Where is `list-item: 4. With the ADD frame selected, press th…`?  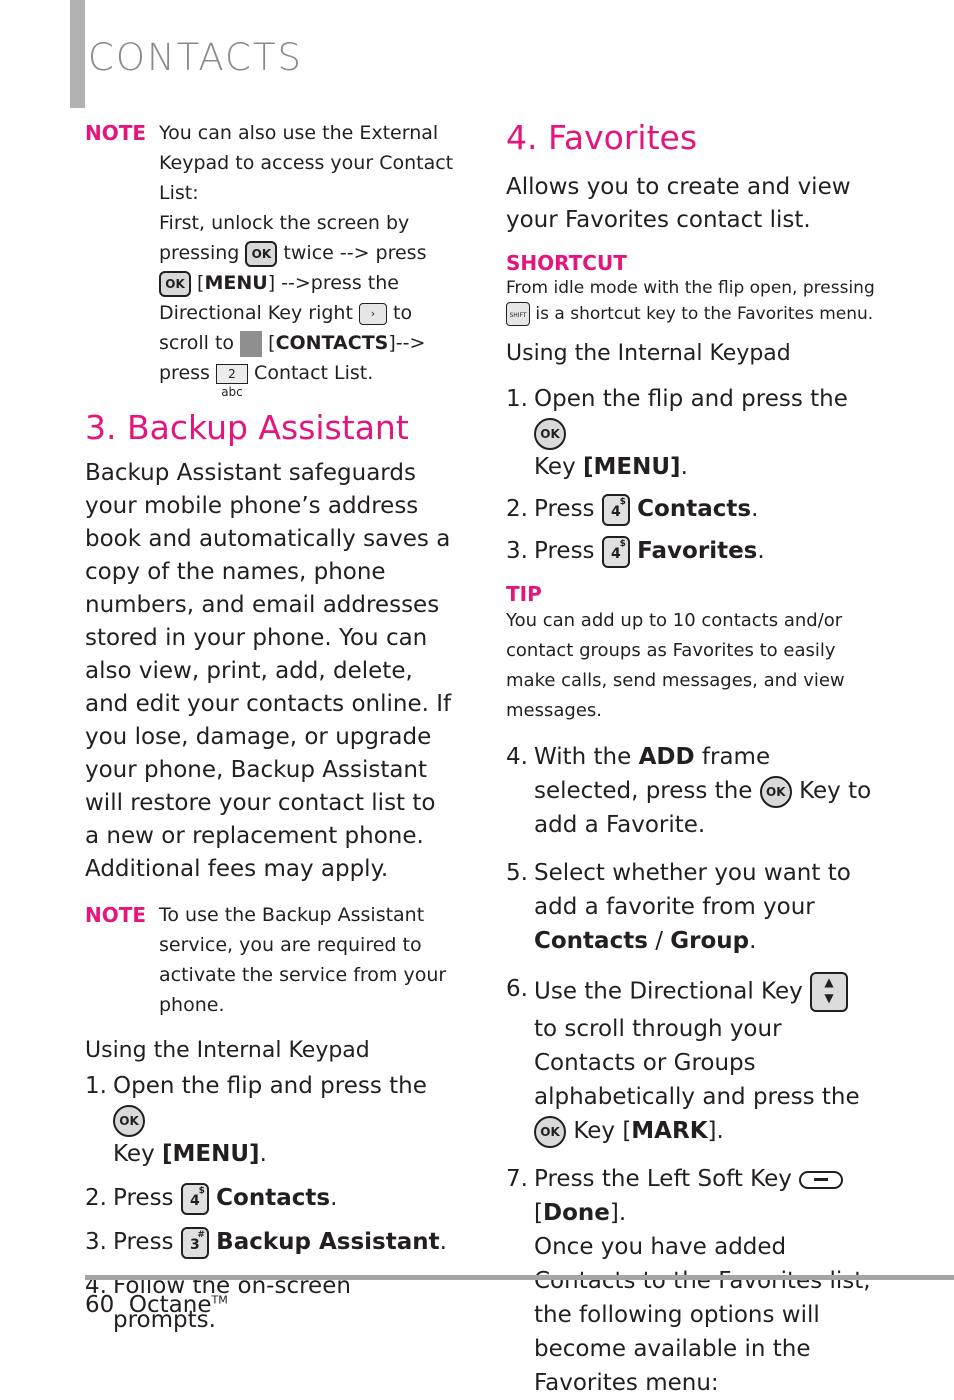
list-item: 4. With the ADD frame selected, press th… is located at coordinates (689, 791).